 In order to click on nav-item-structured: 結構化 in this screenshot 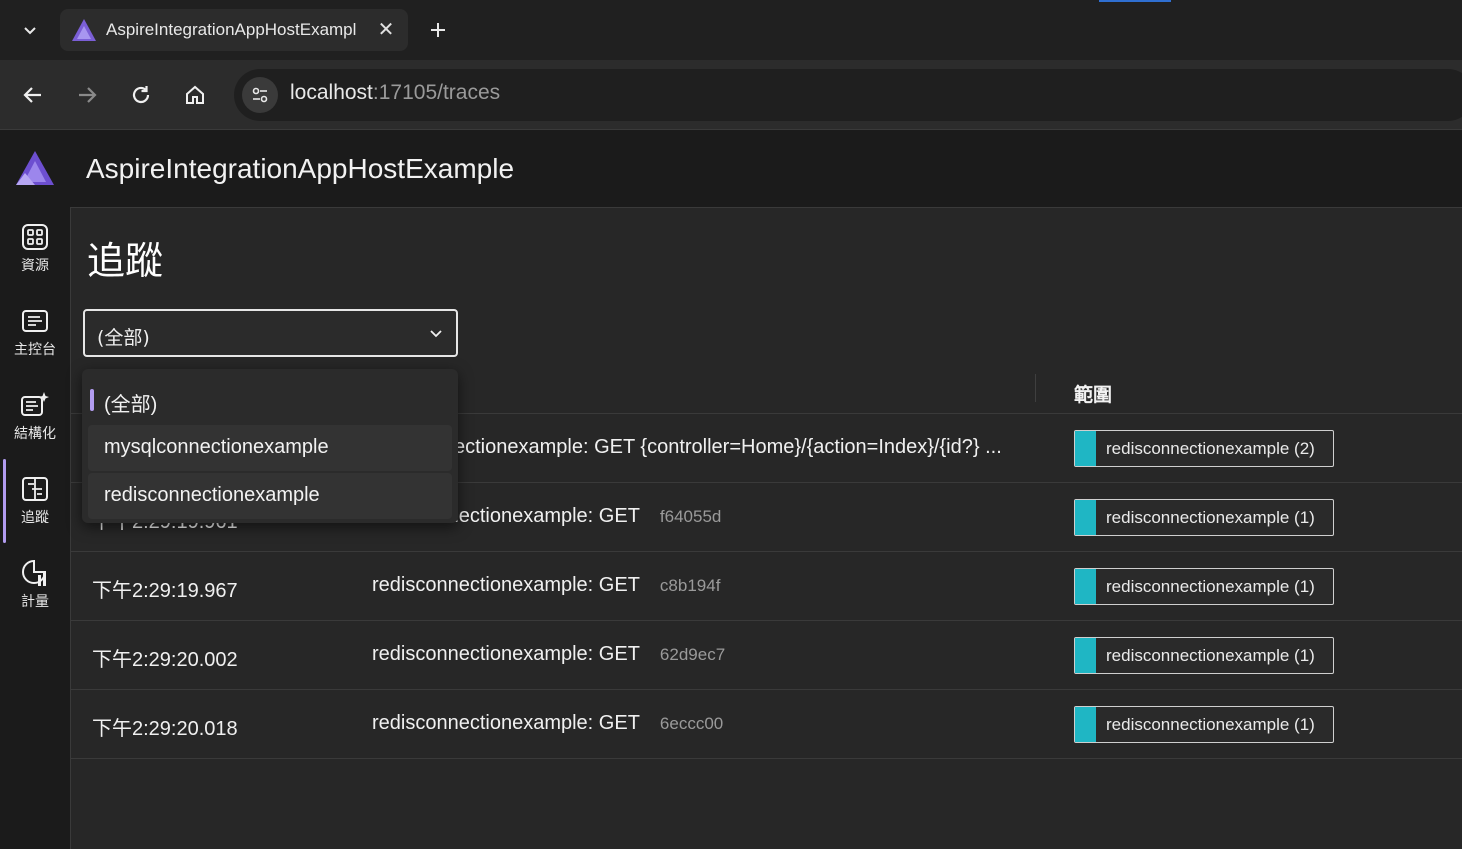, I will do `click(35, 413)`.